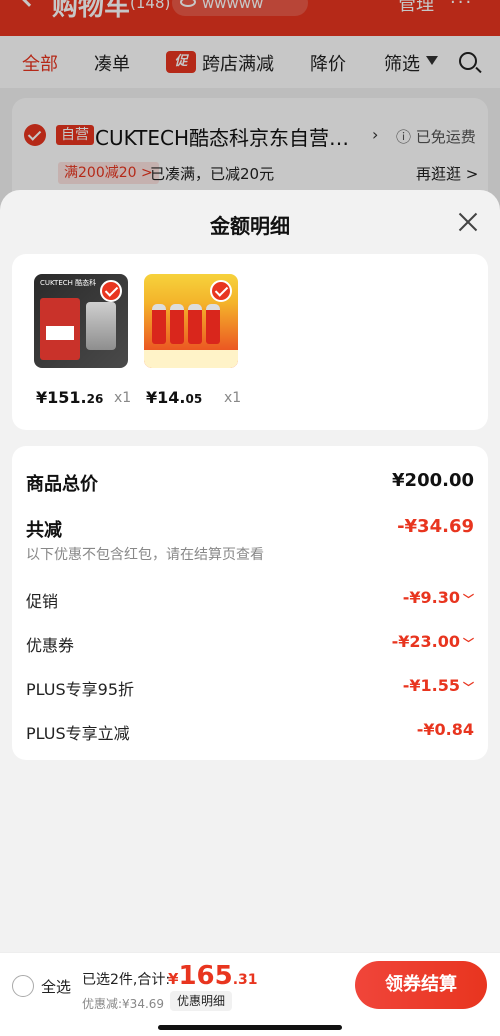 Image resolution: width=500 pixels, height=1036 pixels. I want to click on product-price: ¥14.05, so click(174, 397).